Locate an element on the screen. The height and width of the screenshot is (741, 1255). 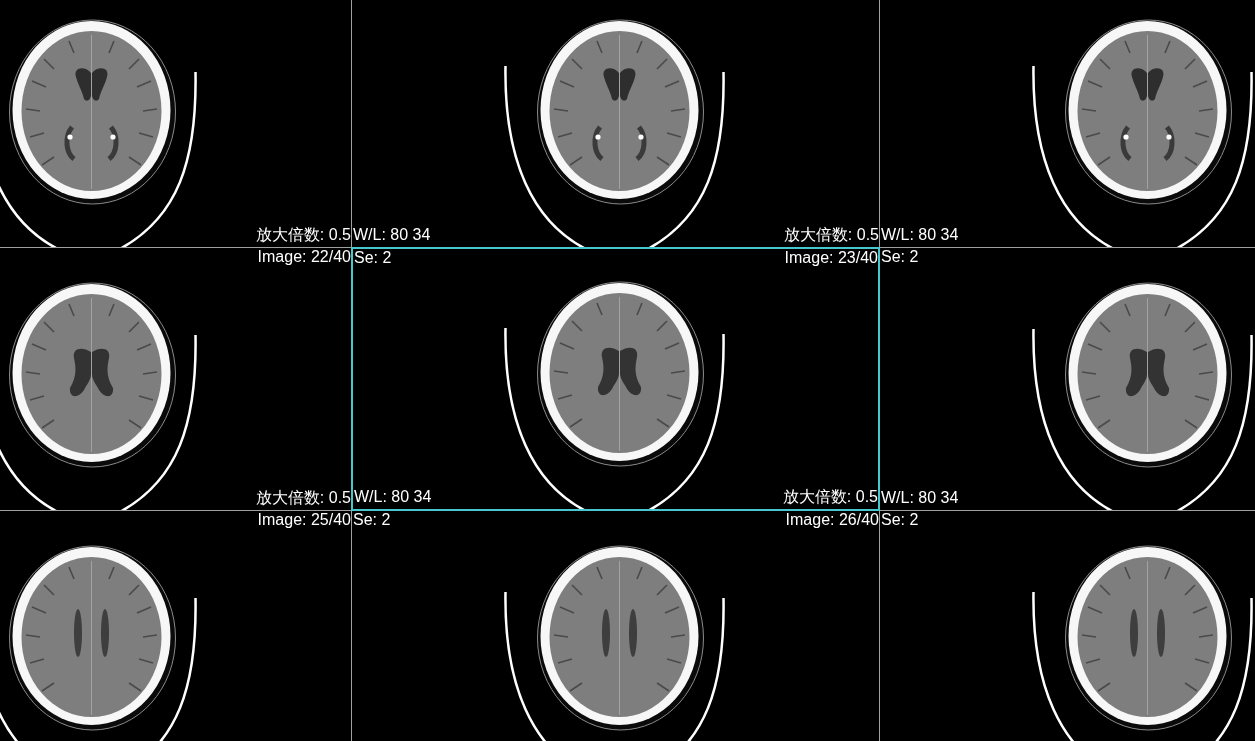
image-viewport: Se: 2 is located at coordinates (1067, 625).